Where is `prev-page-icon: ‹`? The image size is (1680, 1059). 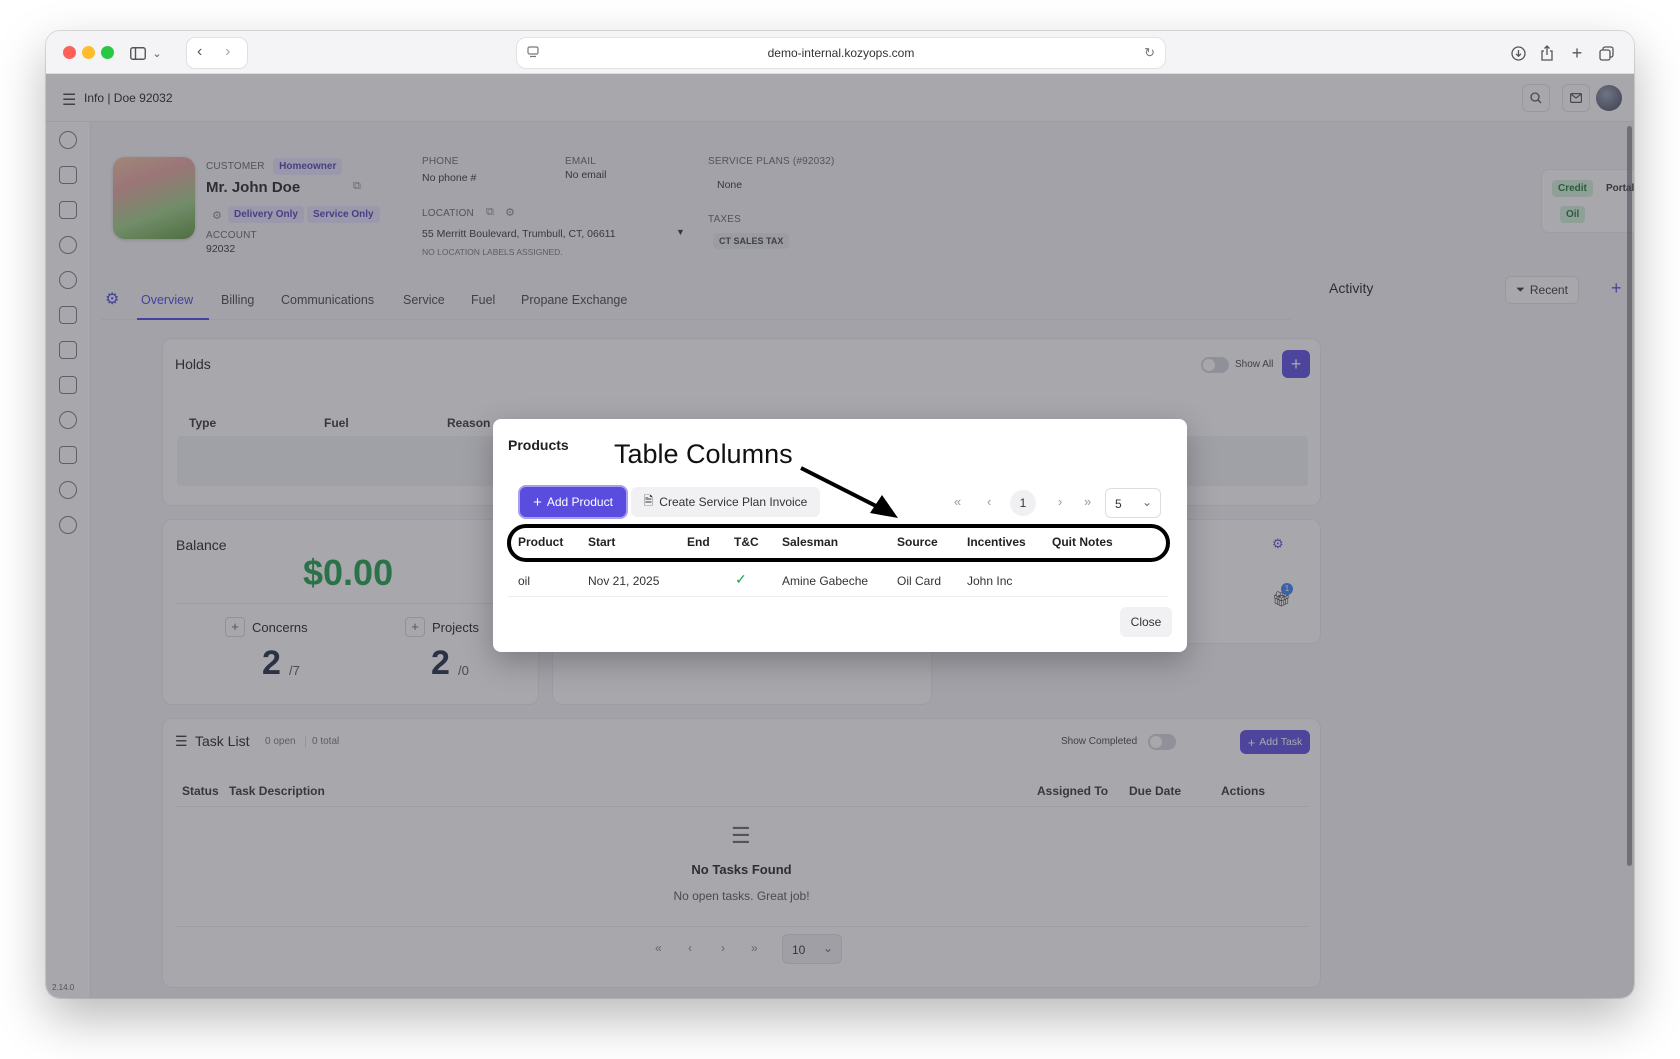
prev-page-icon: ‹ is located at coordinates (989, 501).